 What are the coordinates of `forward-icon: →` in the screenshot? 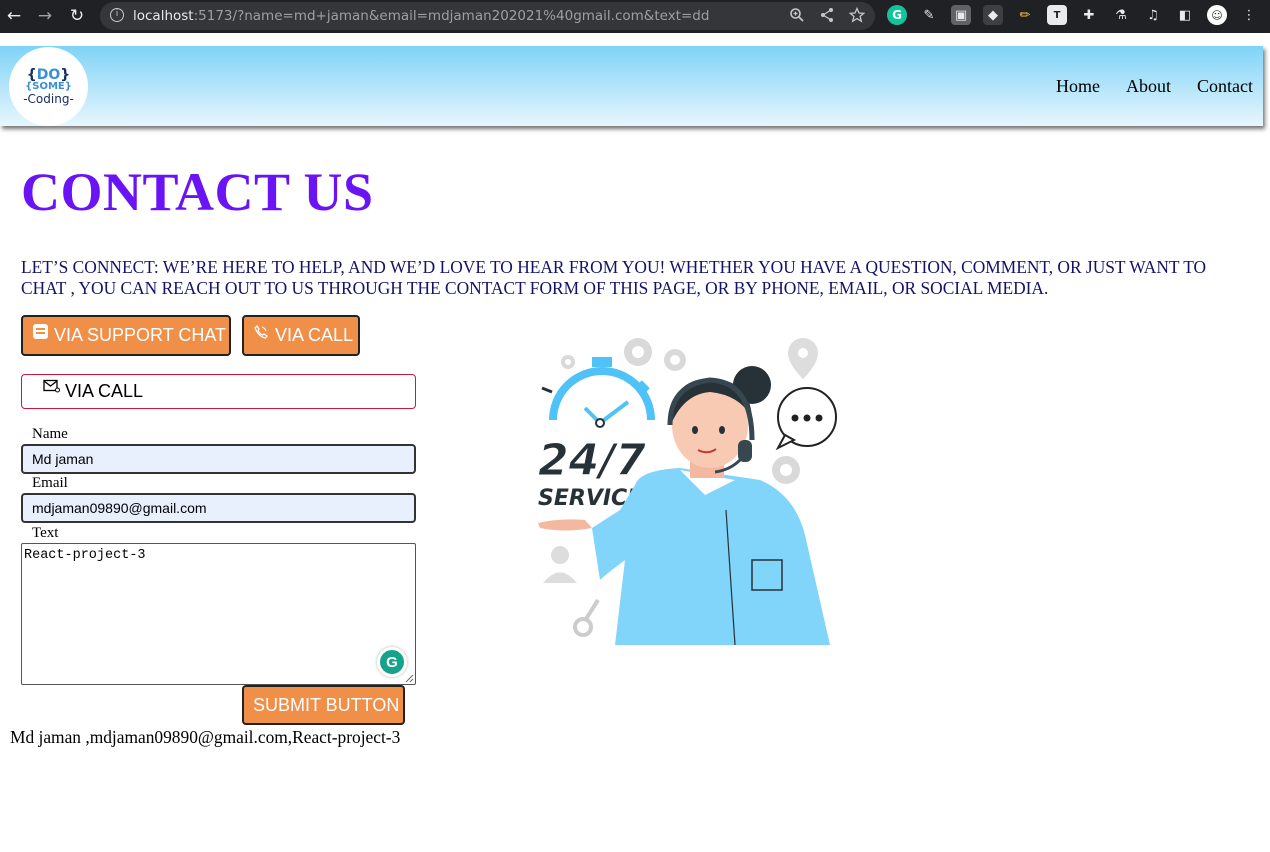 It's located at (45, 16).